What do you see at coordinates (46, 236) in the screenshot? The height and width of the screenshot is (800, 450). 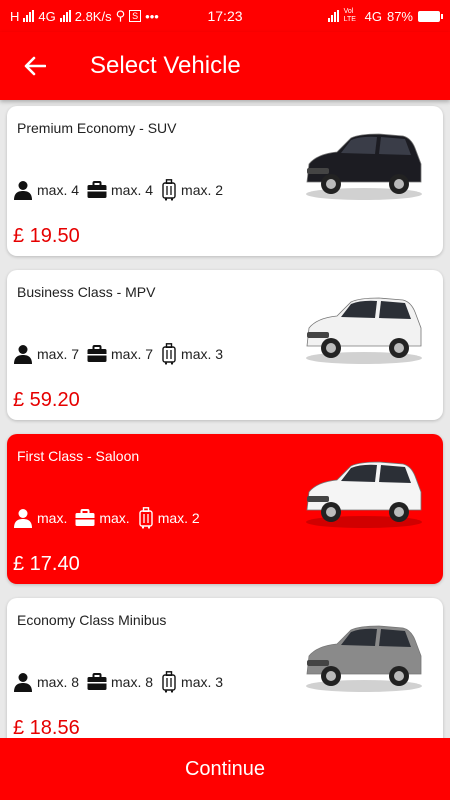 I see `vehicle-price: £ 19.50` at bounding box center [46, 236].